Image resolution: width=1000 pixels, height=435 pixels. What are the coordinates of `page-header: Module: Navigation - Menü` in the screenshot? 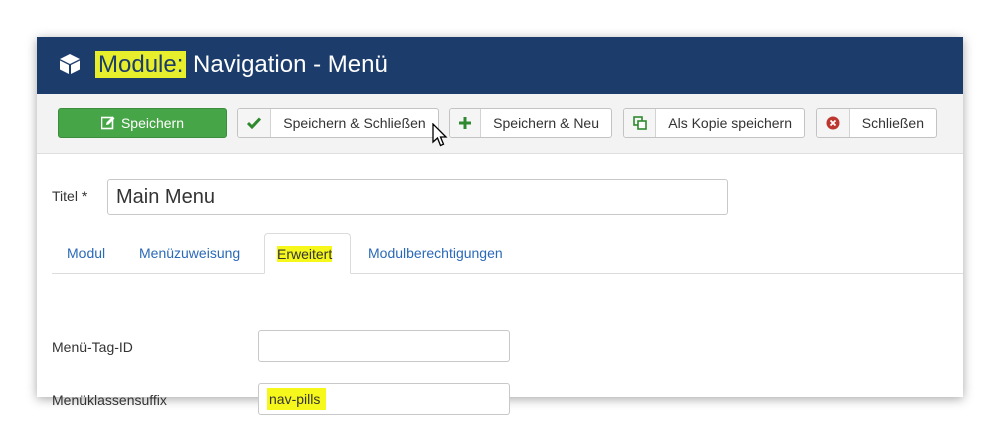 It's located at (500, 65).